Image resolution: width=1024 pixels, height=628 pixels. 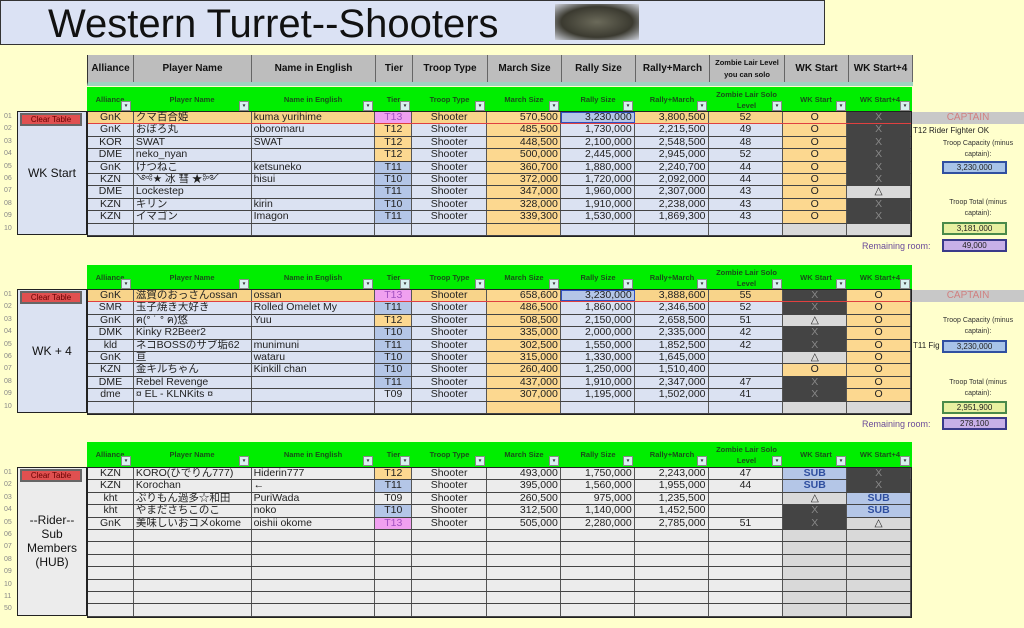 I want to click on cell-tier: T13, so click(x=394, y=118).